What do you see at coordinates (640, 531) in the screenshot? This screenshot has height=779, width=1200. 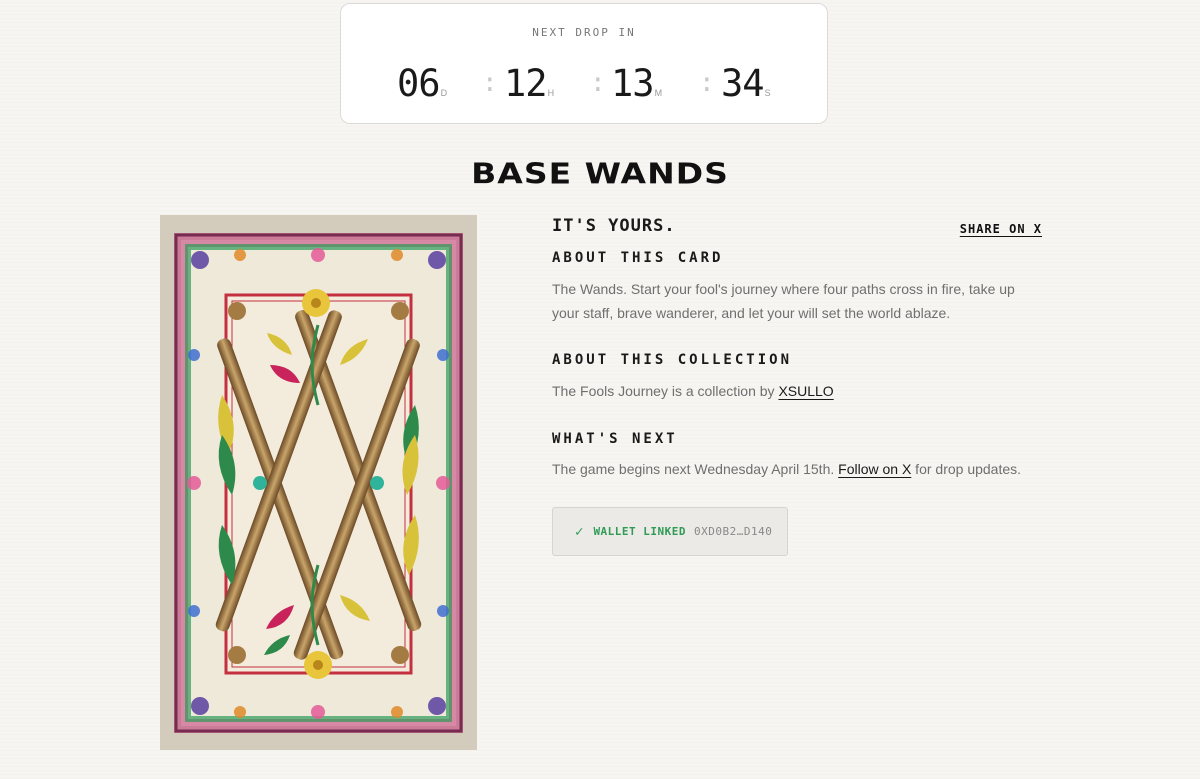 I see `wallet-linked-label: WALLET LINKED` at bounding box center [640, 531].